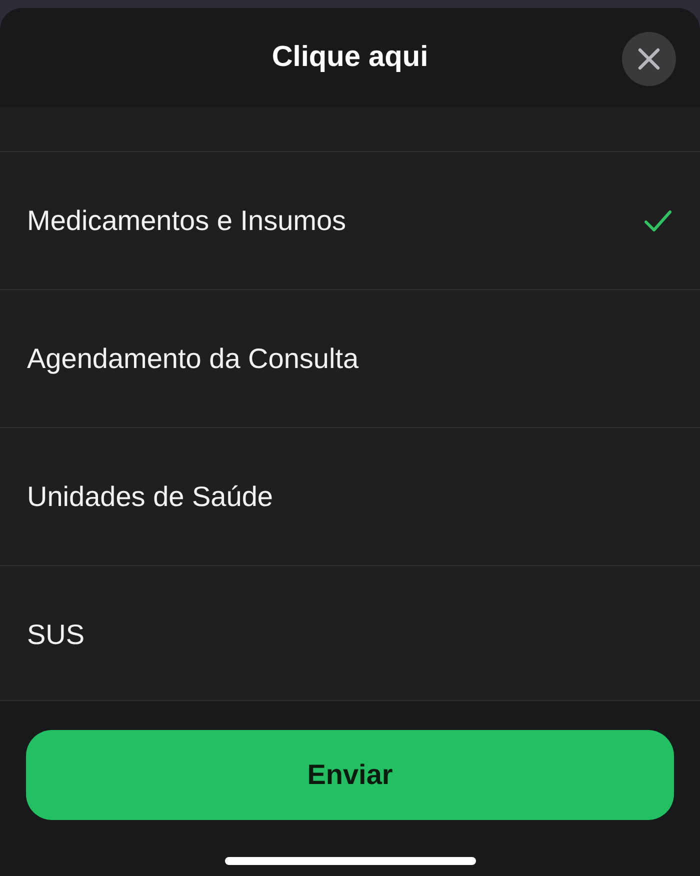  What do you see at coordinates (56, 634) in the screenshot?
I see `option-label: SUS` at bounding box center [56, 634].